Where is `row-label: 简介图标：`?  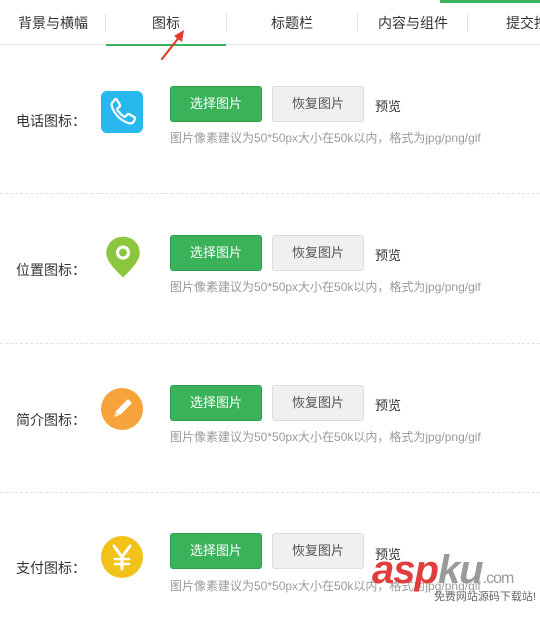 row-label: 简介图标： is located at coordinates (51, 420).